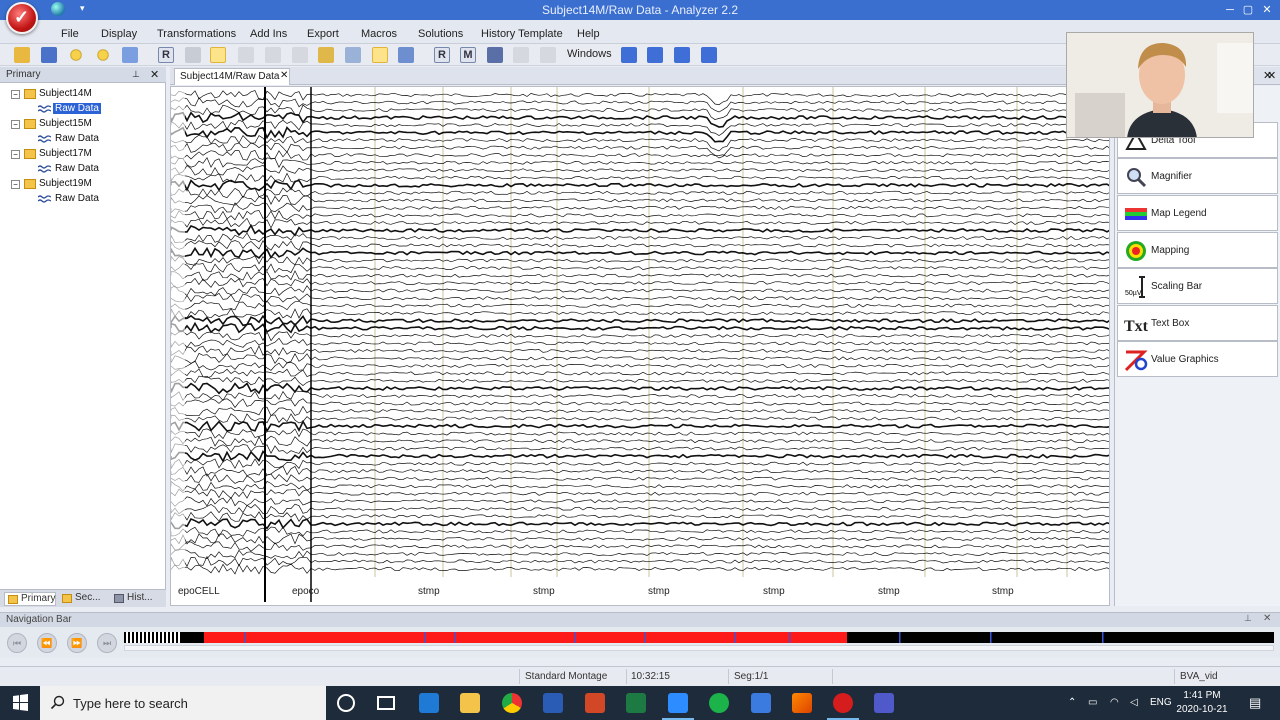  What do you see at coordinates (406, 55) in the screenshot?
I see `montage-icon` at bounding box center [406, 55].